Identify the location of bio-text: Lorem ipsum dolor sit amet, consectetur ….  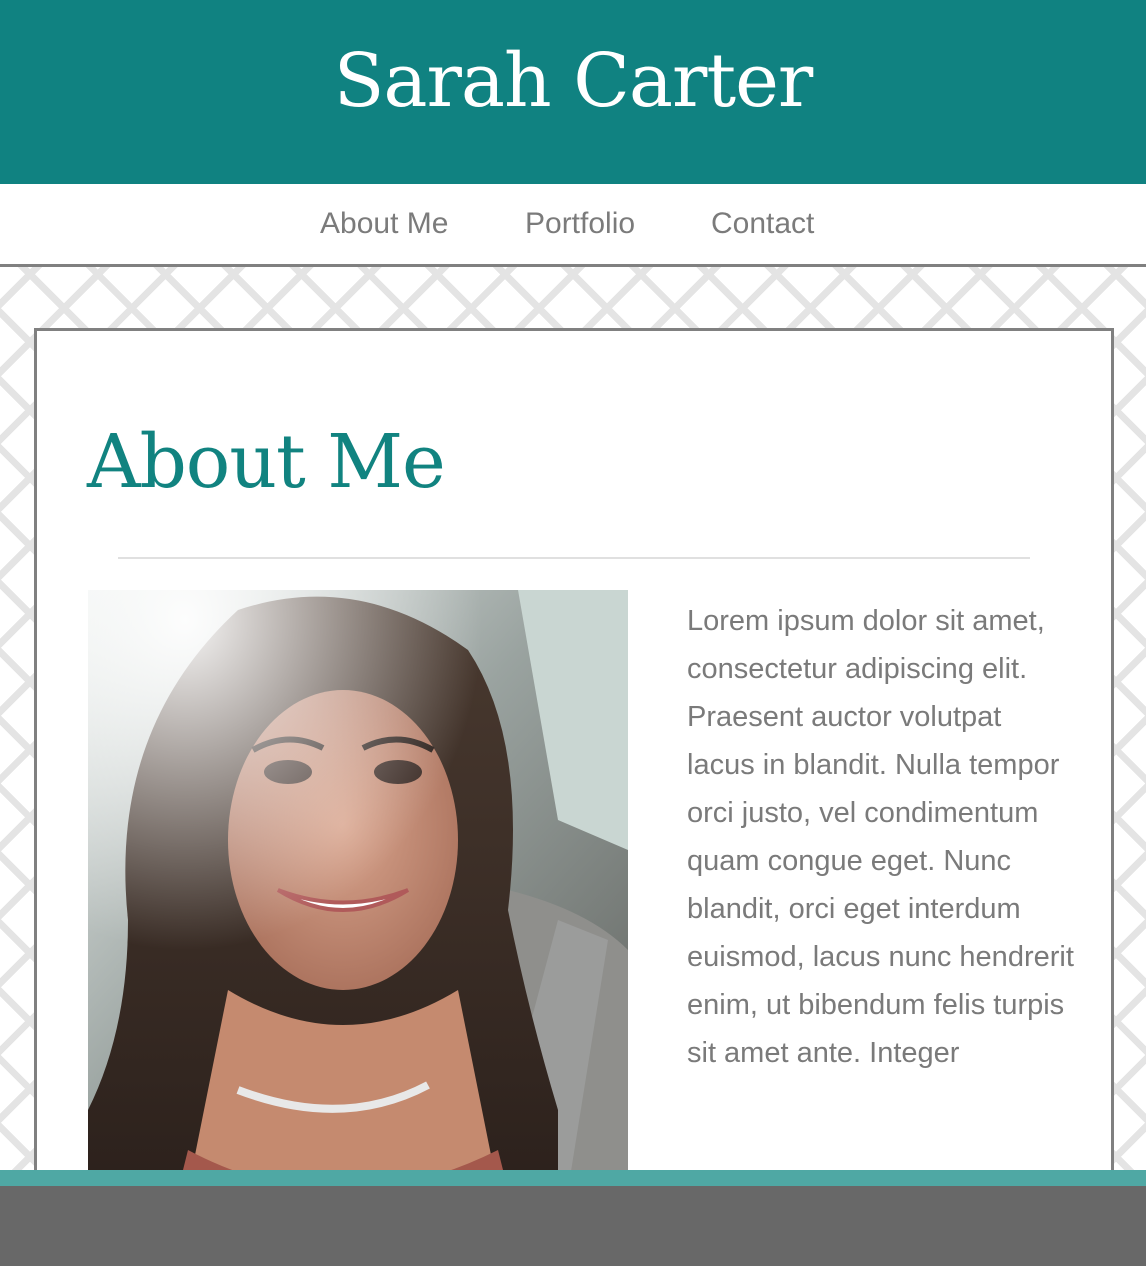
(880, 837).